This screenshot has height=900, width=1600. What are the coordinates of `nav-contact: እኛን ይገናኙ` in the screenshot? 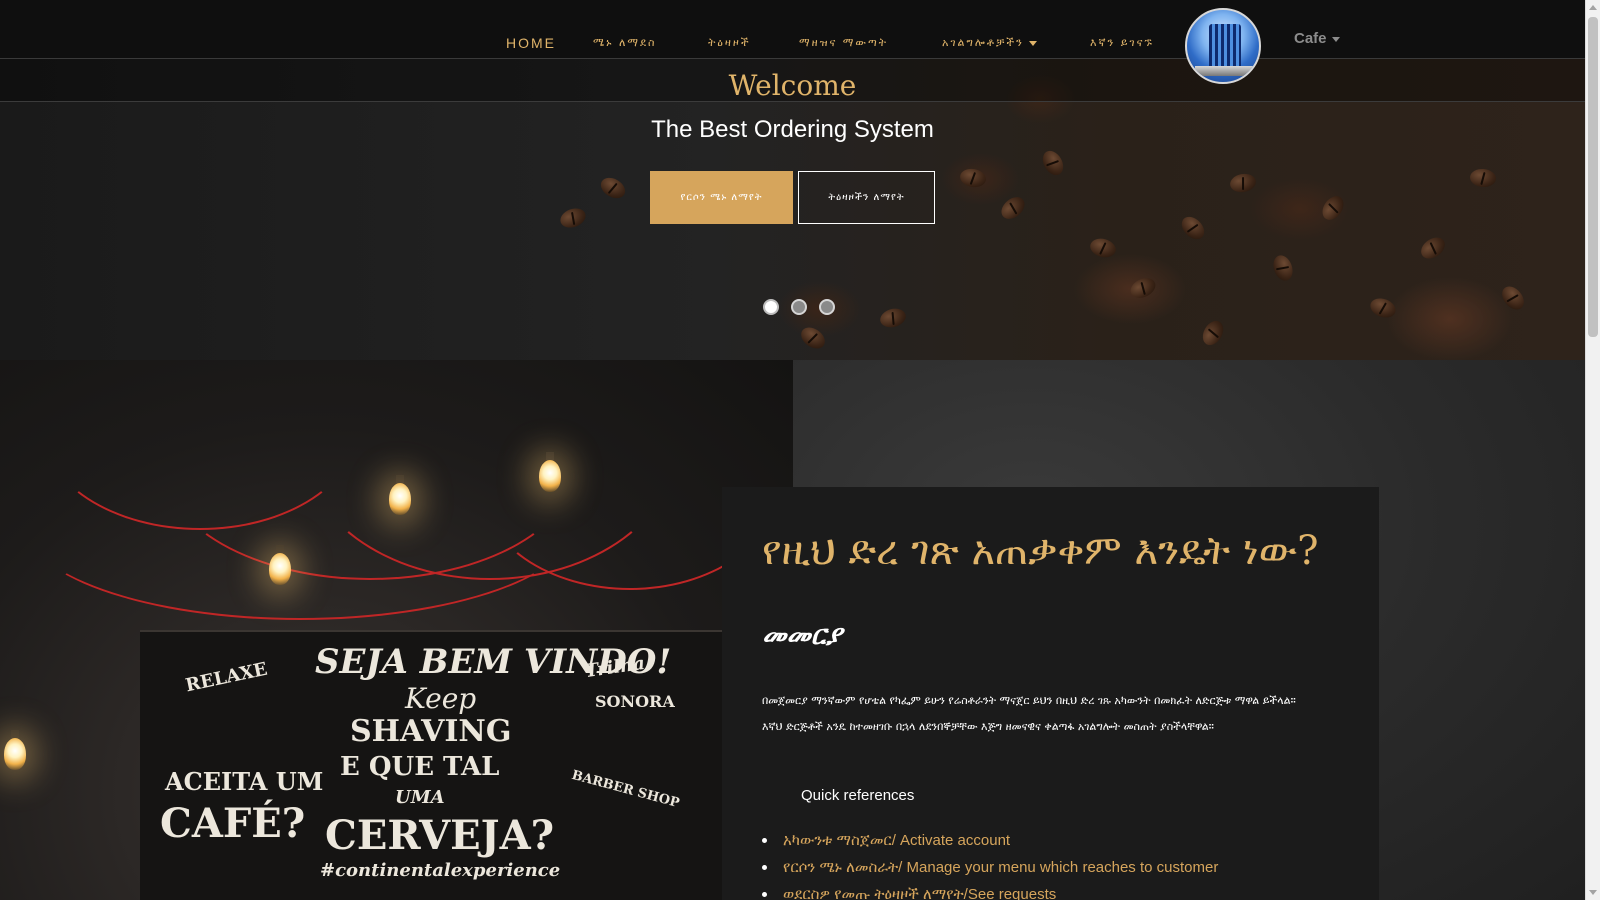 It's located at (1122, 43).